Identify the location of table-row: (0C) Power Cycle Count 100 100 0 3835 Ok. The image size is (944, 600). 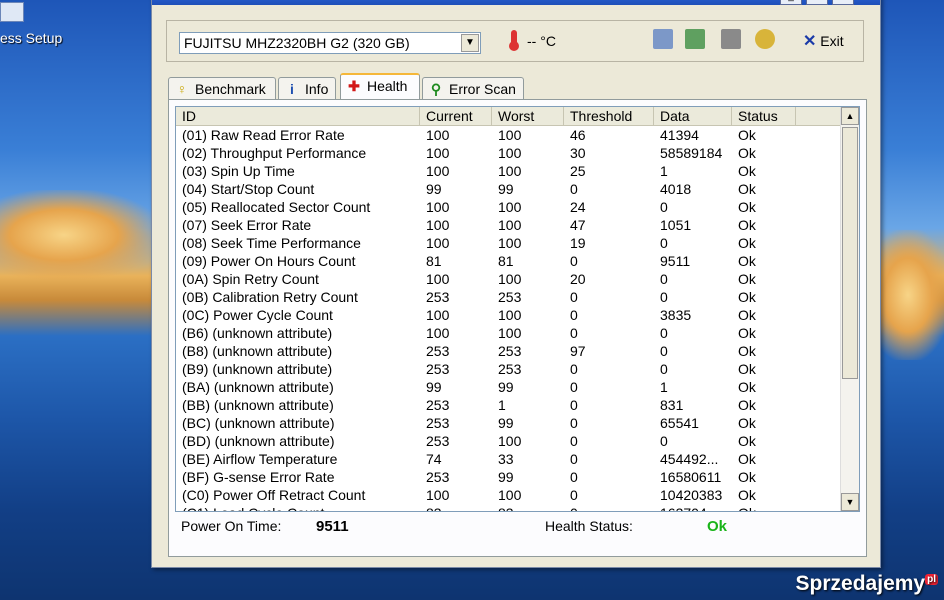
(508, 315).